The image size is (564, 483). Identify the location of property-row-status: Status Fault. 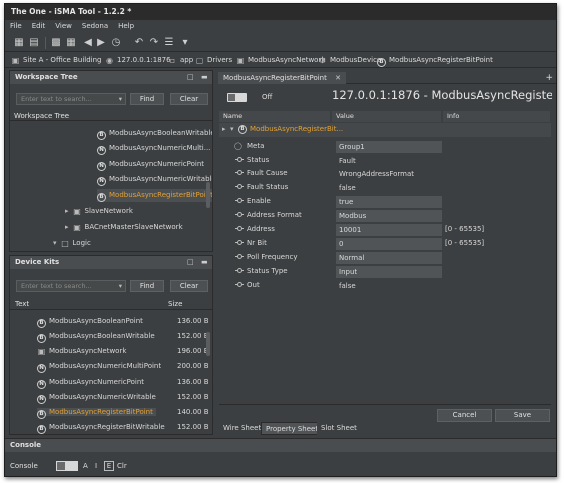
(385, 161).